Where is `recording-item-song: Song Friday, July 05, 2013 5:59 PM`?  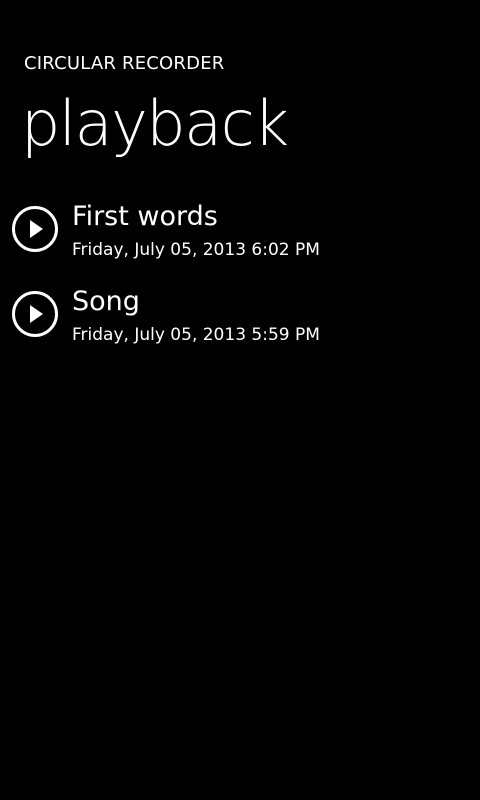 recording-item-song: Song Friday, July 05, 2013 5:59 PM is located at coordinates (240, 322).